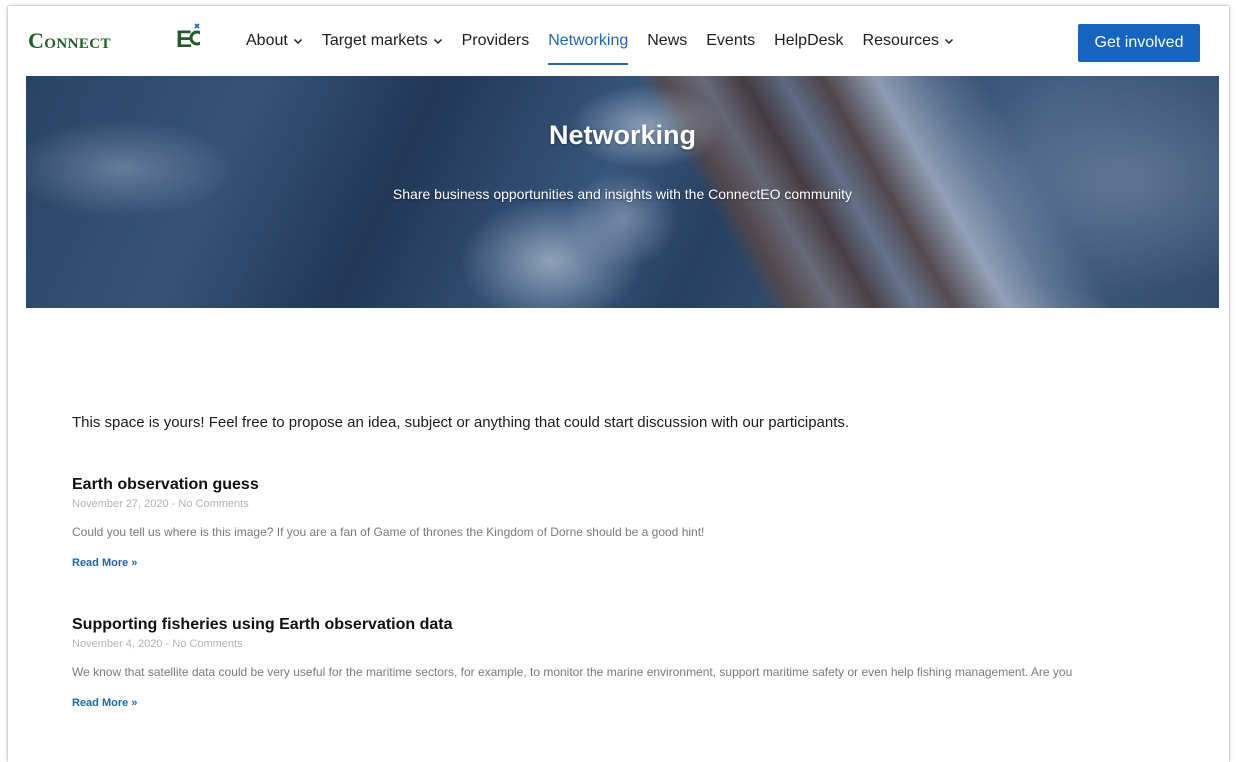 Image resolution: width=1236 pixels, height=762 pixels. I want to click on connecteo-logo: Connect EO E, so click(114, 41).